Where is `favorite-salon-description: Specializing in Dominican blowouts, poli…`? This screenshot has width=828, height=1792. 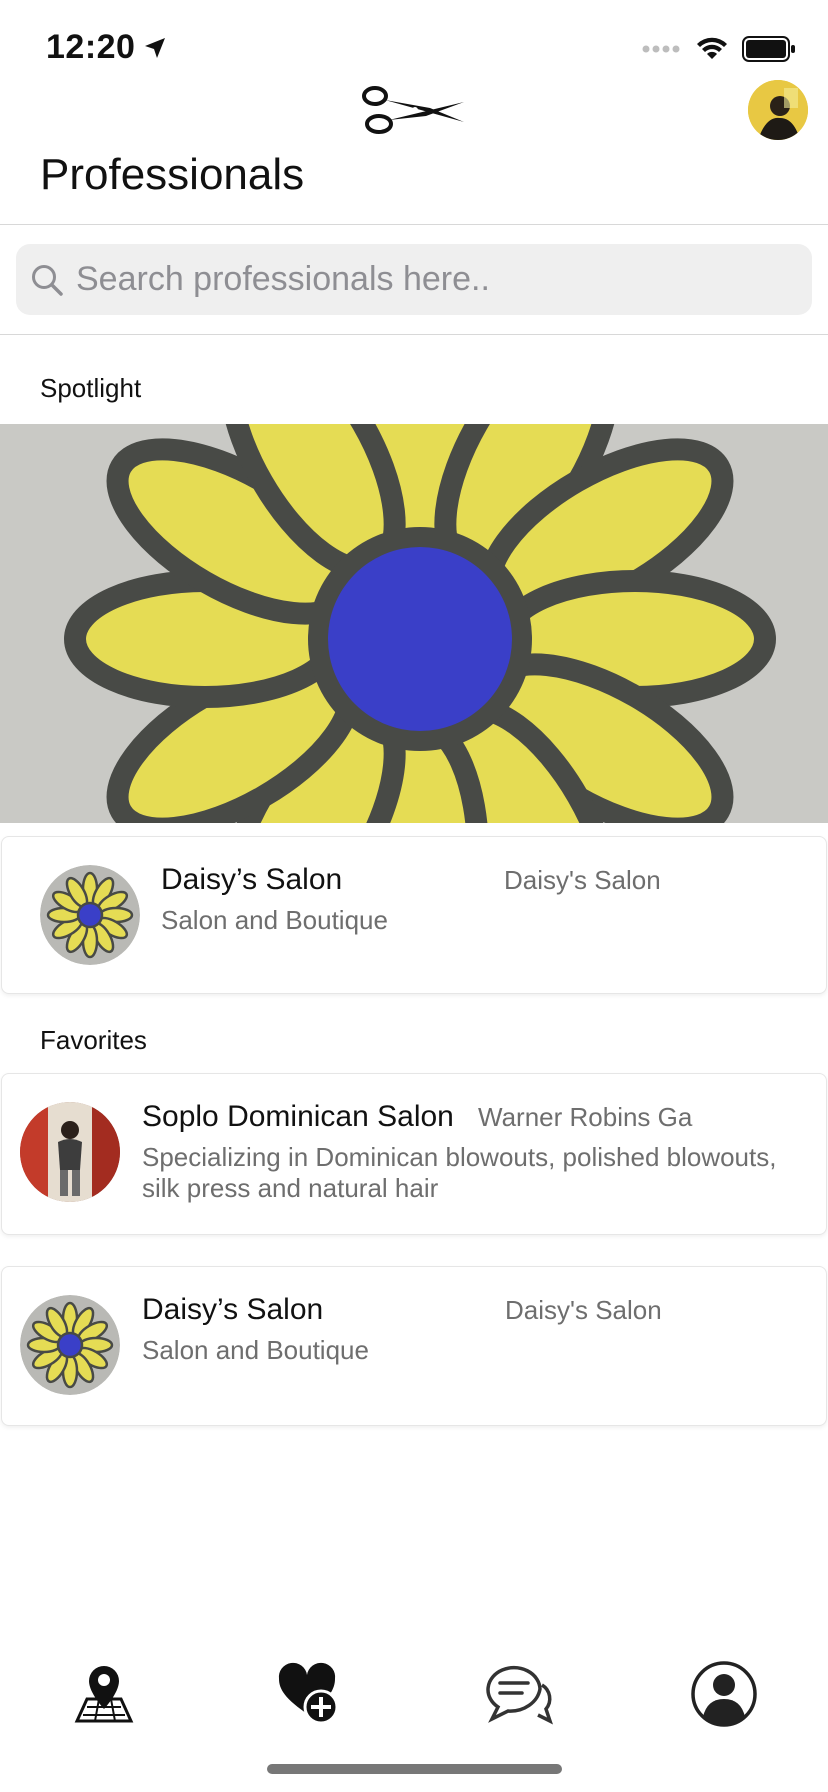
favorite-salon-description: Specializing in Dominican blowouts, poli… is located at coordinates (459, 1172).